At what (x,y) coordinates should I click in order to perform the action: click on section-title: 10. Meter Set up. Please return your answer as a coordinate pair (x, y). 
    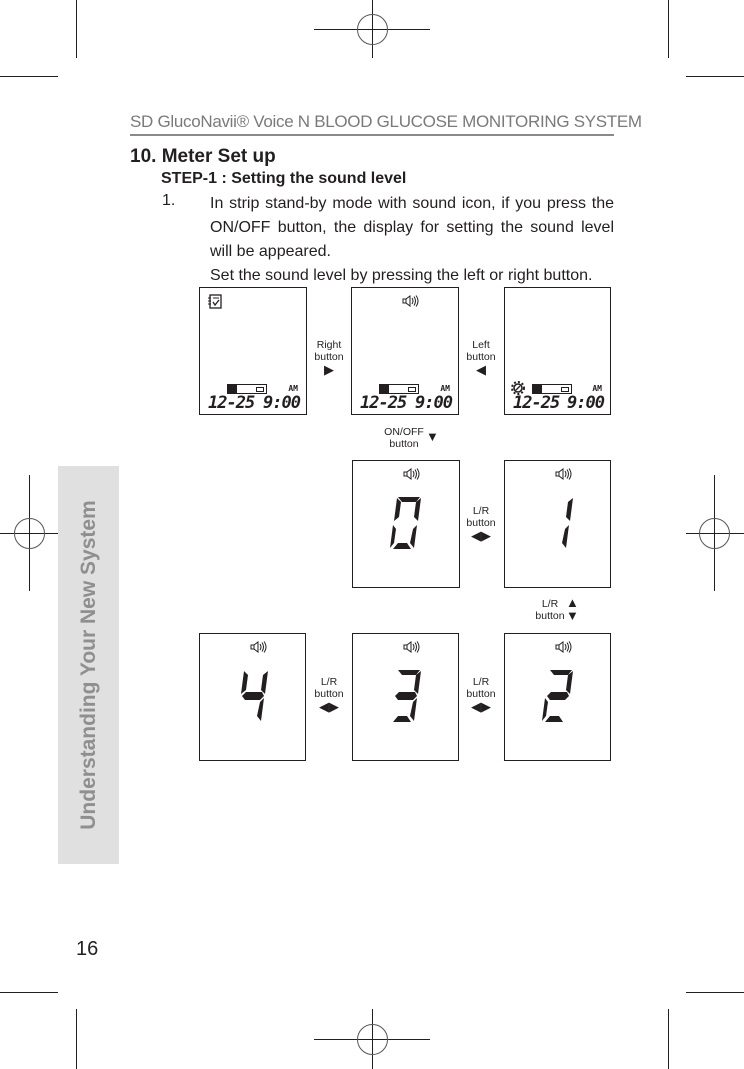
    Looking at the image, I should click on (203, 156).